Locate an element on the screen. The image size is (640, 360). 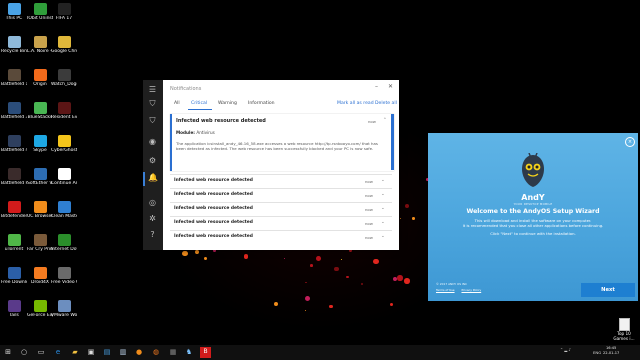
wizard-links: Terms of Use Privacy Policy is located at coordinates (461, 290).